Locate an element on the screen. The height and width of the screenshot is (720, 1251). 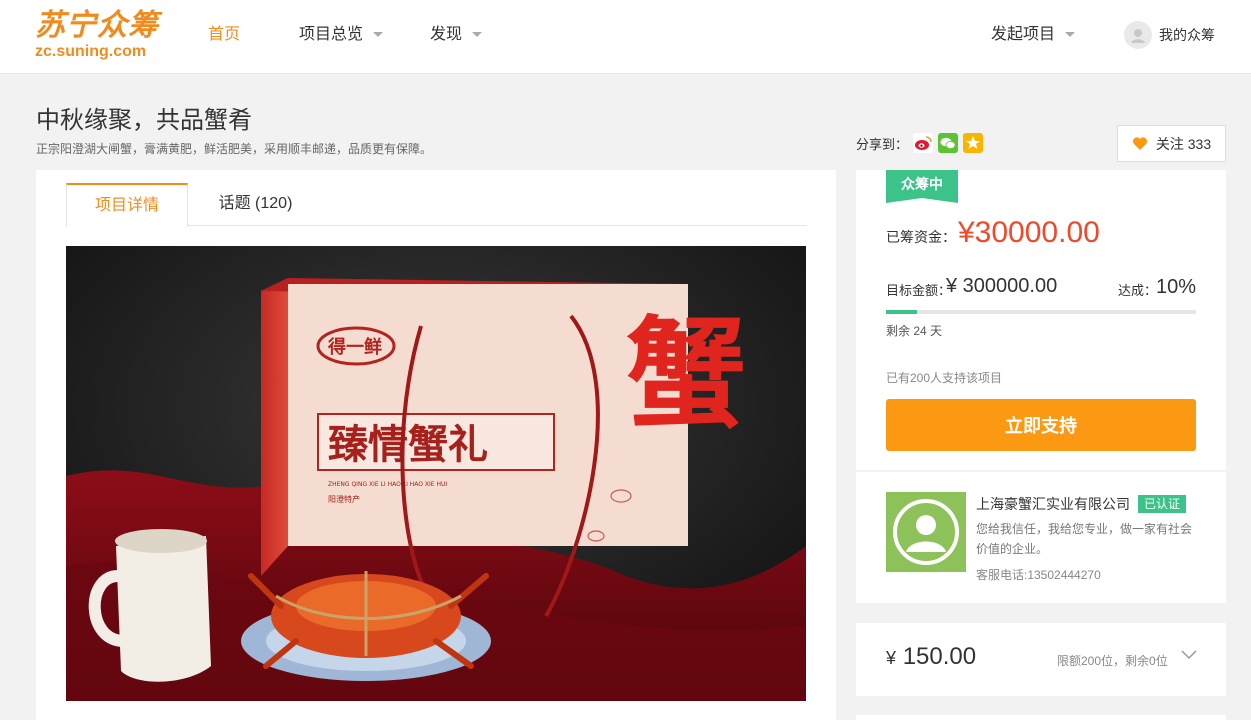
reward-price-value: 150.00 is located at coordinates (939, 656).